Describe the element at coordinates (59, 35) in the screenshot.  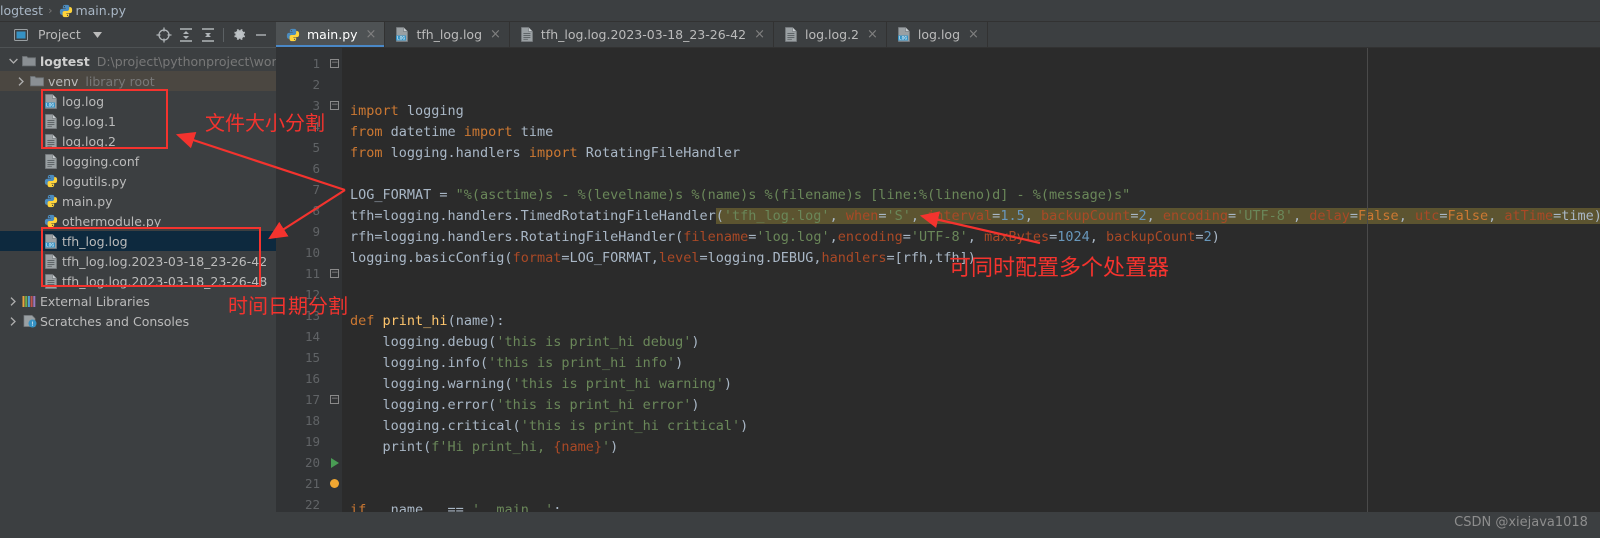
I see `project-panel-title: Project` at that location.